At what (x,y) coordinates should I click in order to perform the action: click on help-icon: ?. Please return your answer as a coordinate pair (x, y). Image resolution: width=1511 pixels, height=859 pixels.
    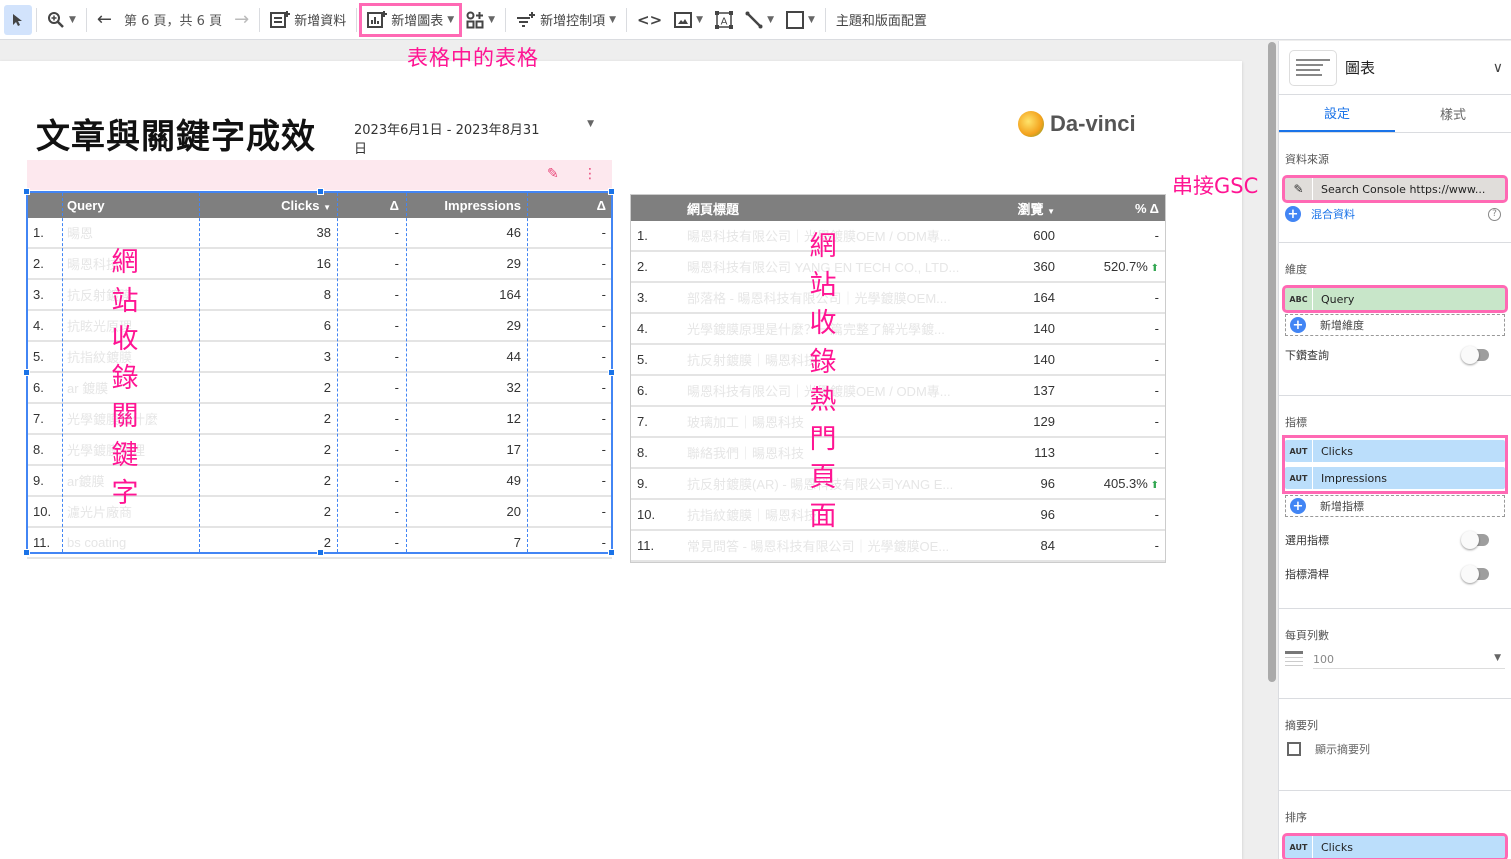
    Looking at the image, I should click on (1494, 214).